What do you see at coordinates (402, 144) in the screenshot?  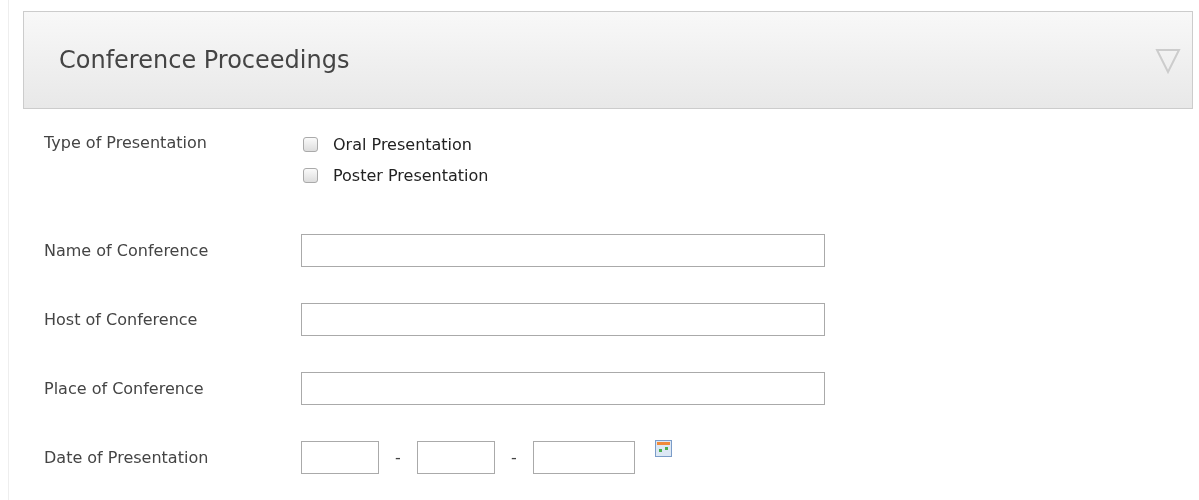 I see `checkbox-label: Oral Presentation` at bounding box center [402, 144].